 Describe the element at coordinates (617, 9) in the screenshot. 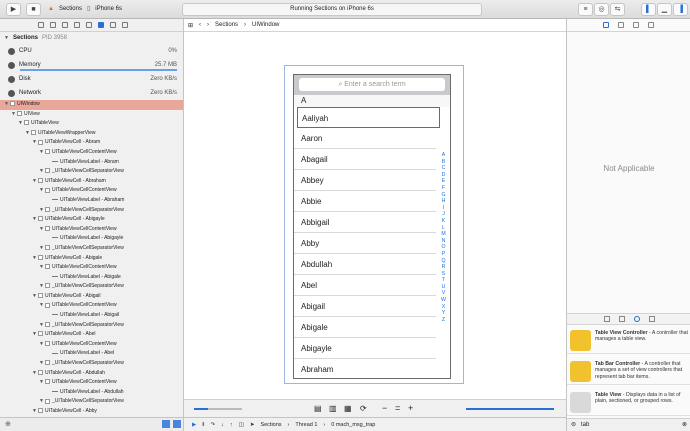

I see `version-editor-button: ⇆` at that location.